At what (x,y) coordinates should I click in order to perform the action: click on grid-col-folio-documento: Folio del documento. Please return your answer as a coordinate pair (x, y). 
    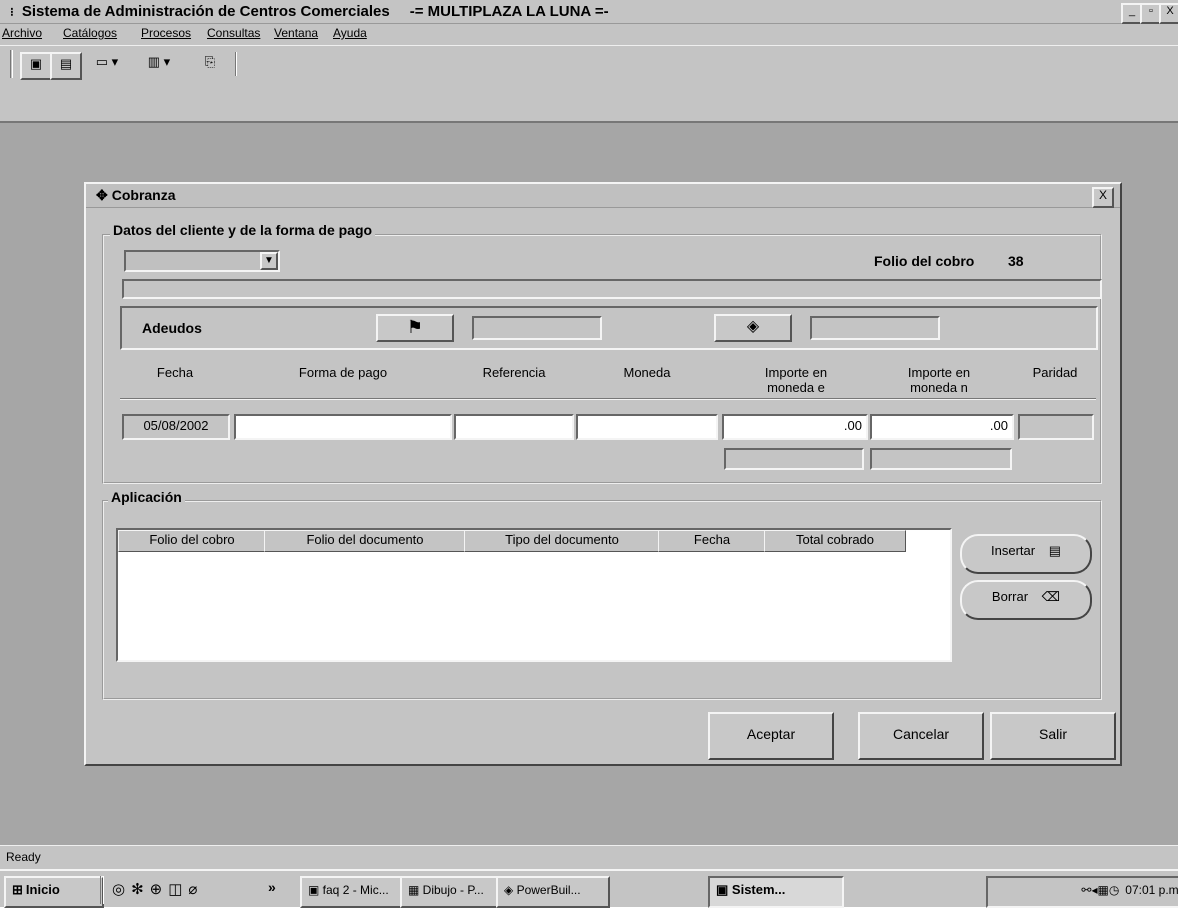
    Looking at the image, I should click on (365, 541).